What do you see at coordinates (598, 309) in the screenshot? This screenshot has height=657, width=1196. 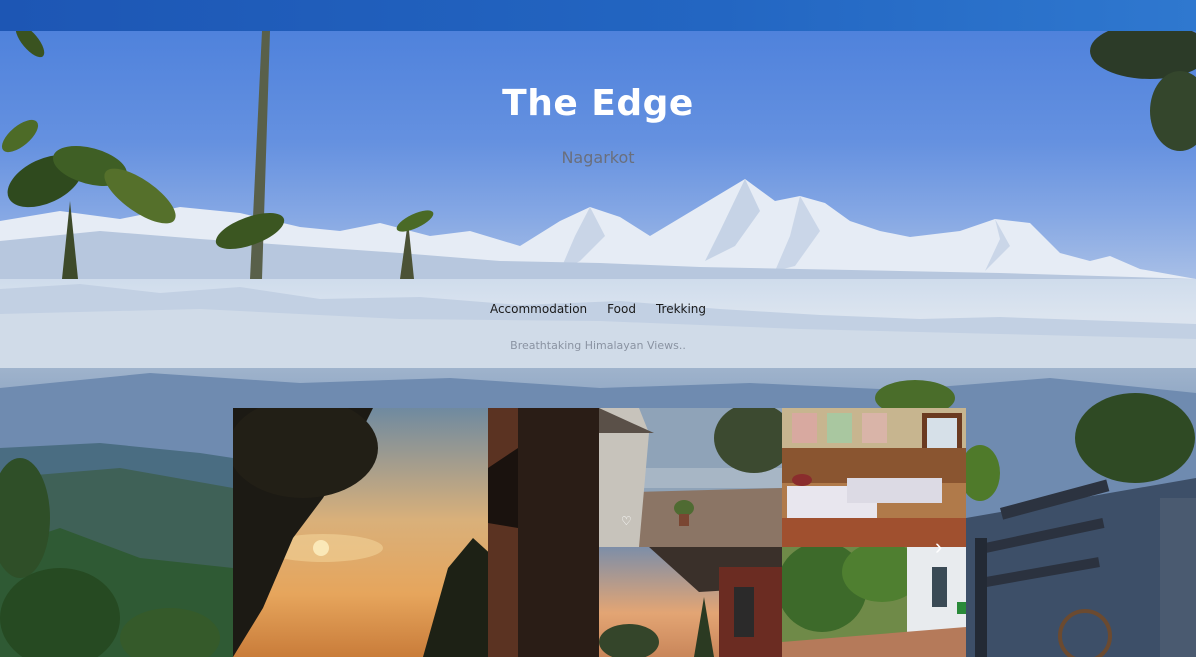 I see `main-nav: Accommodation Food Trekking` at bounding box center [598, 309].